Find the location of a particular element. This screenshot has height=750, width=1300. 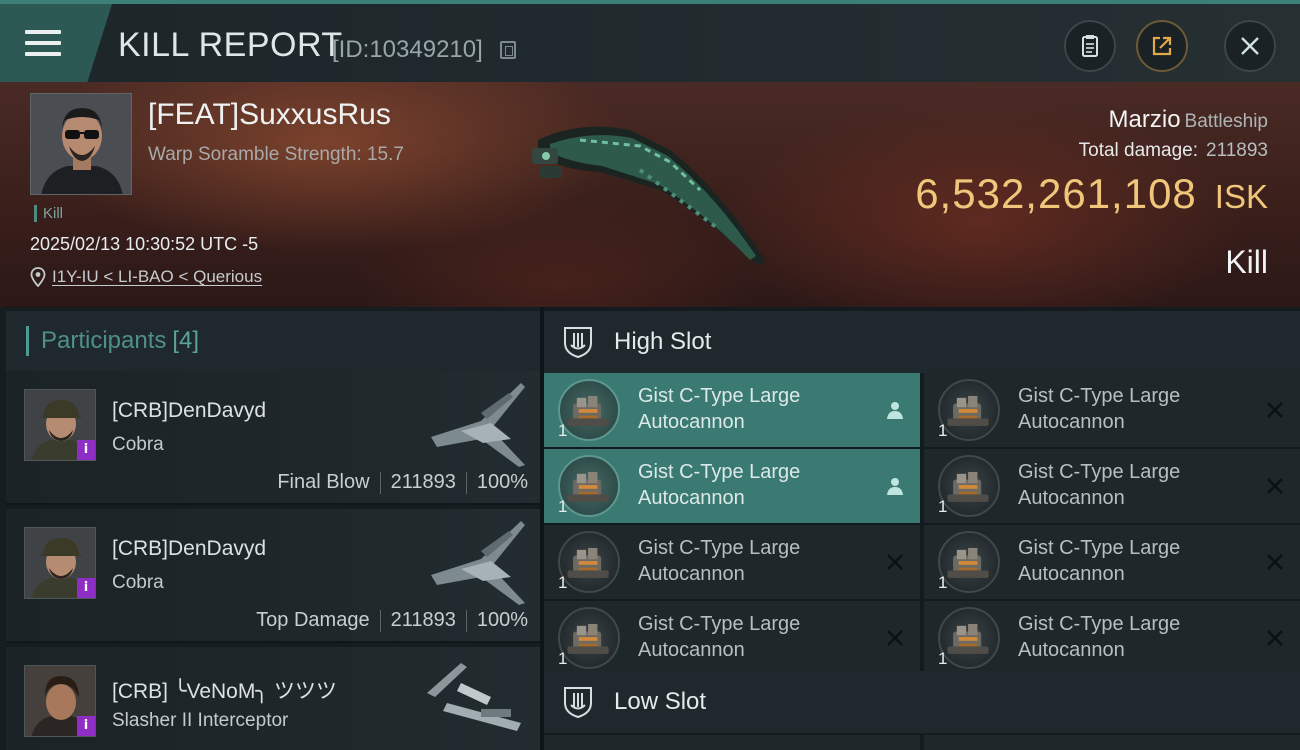

total-damage: Total damage: 211893 is located at coordinates (1173, 151).